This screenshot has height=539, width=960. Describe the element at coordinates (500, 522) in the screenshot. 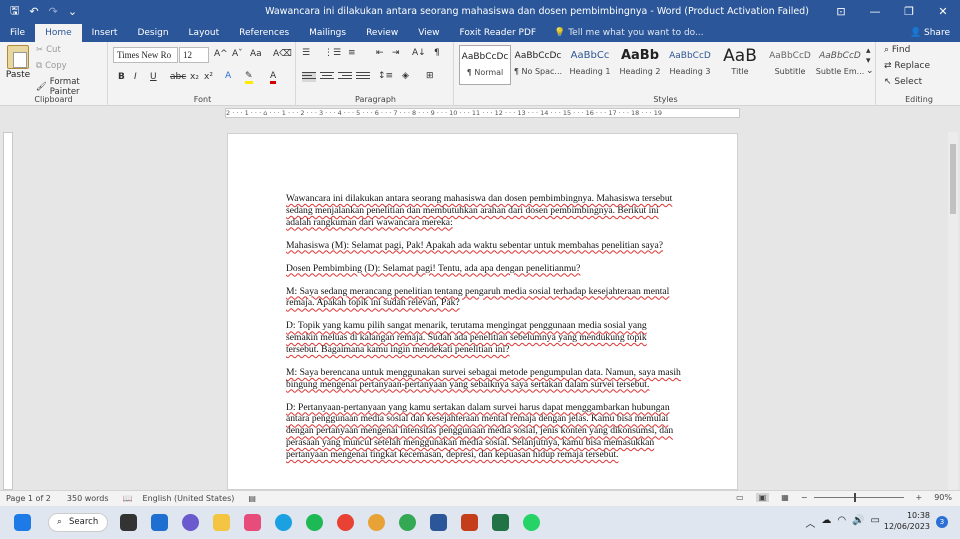

I see `excel-icon` at that location.